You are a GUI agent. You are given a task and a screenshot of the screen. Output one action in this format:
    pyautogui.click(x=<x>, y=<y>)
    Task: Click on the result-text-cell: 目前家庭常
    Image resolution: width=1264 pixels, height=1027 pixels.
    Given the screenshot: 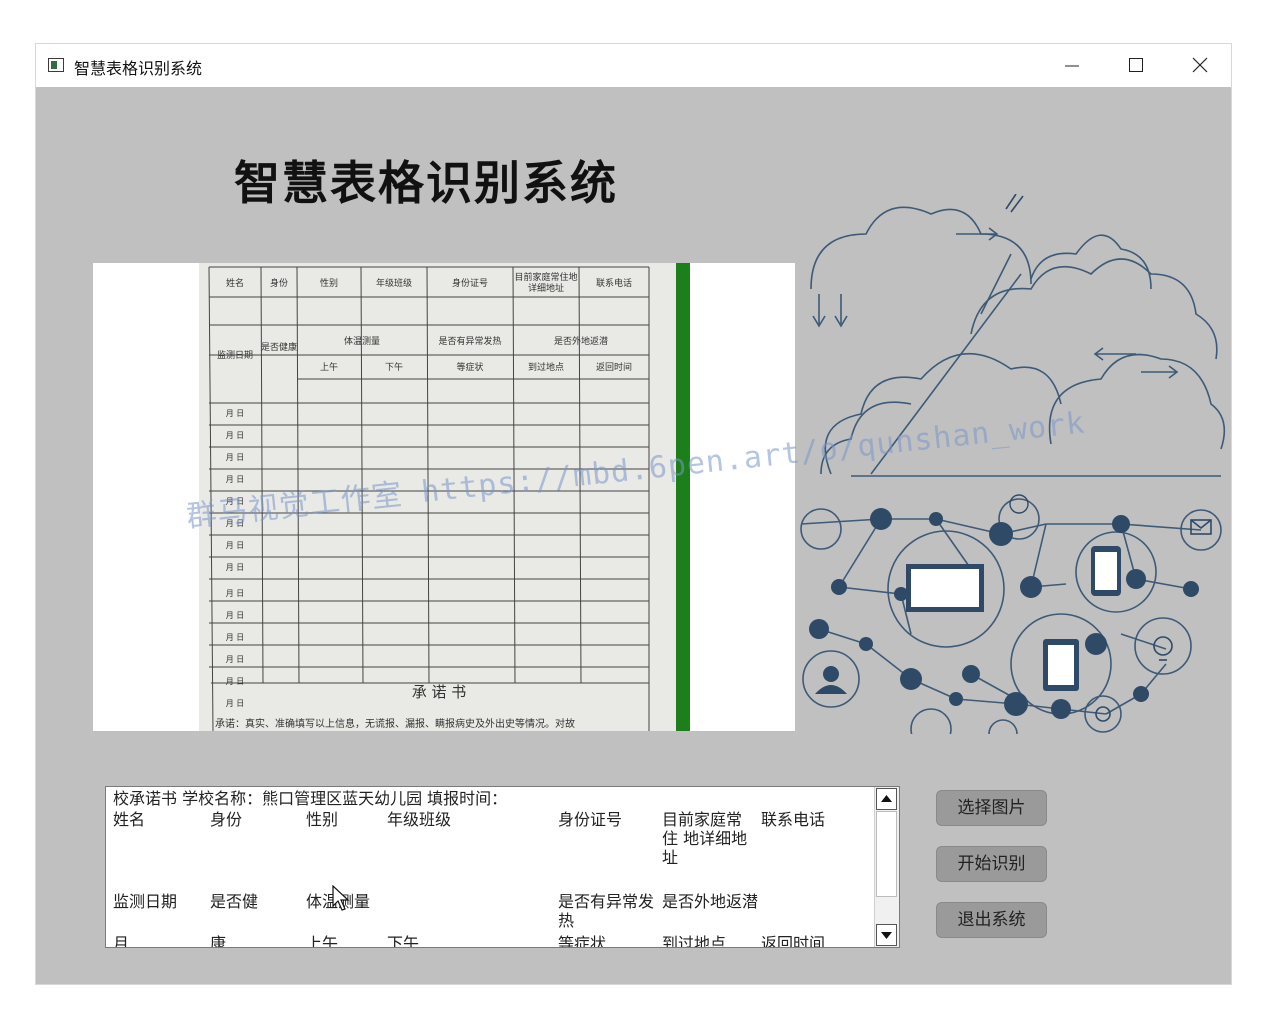 What is the action you would take?
    pyautogui.click(x=702, y=819)
    